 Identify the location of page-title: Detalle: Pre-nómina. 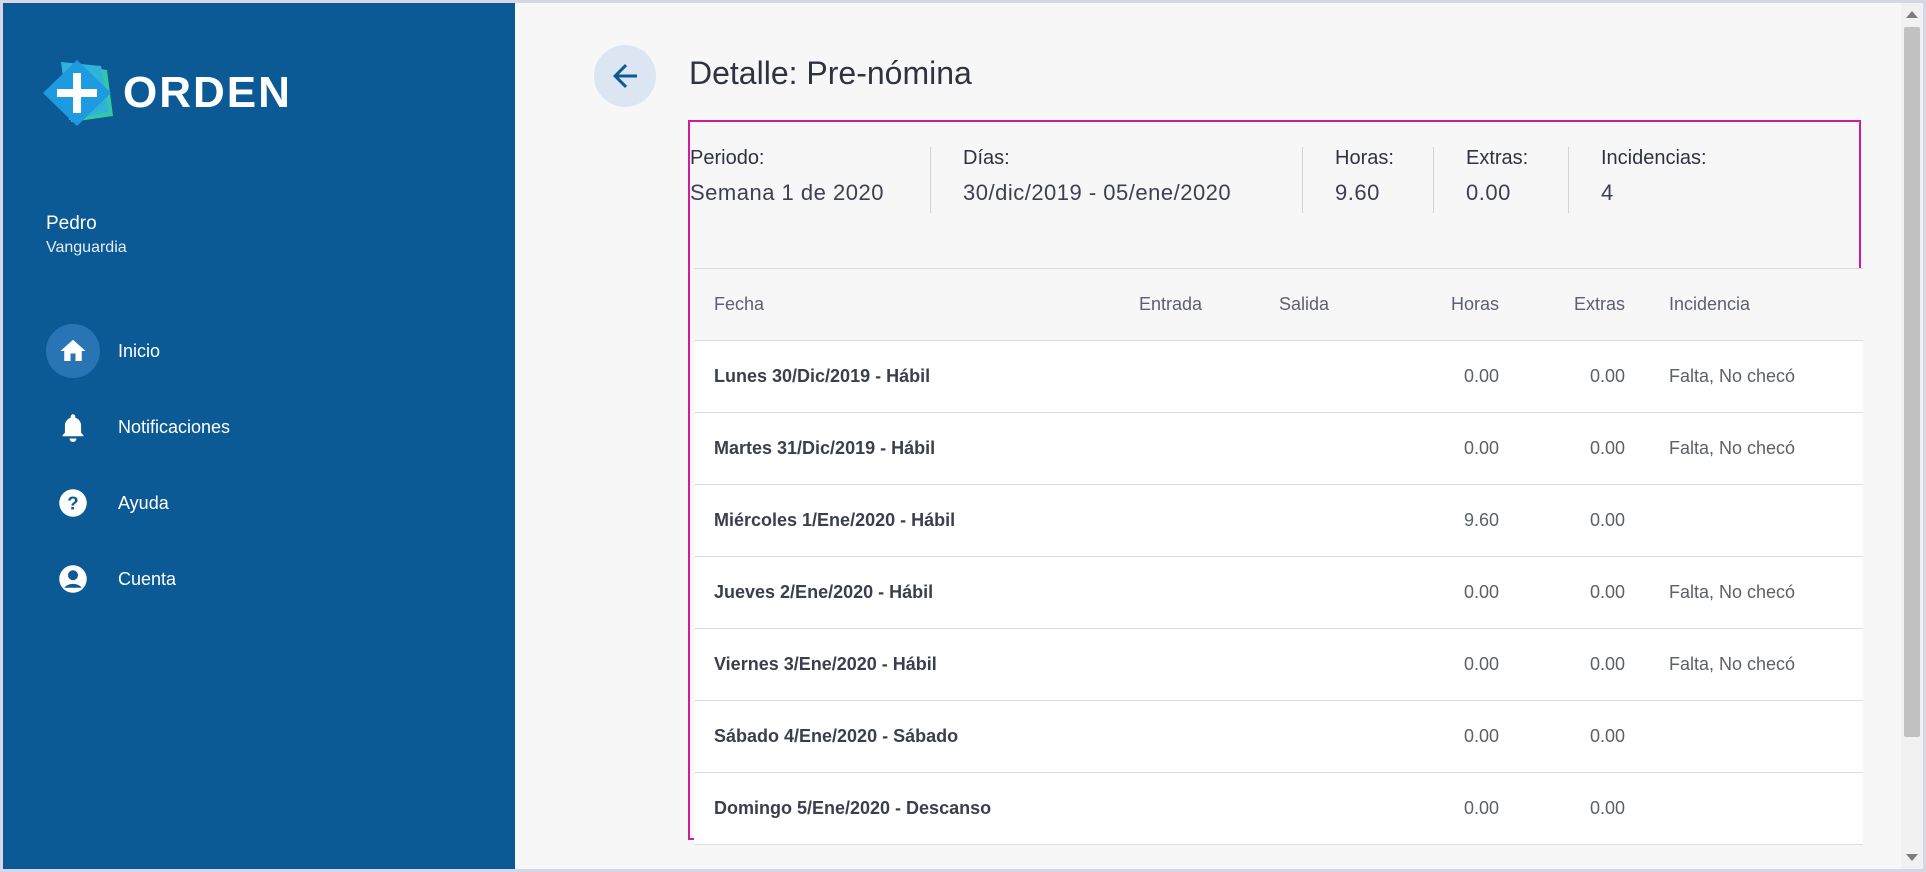
(830, 73).